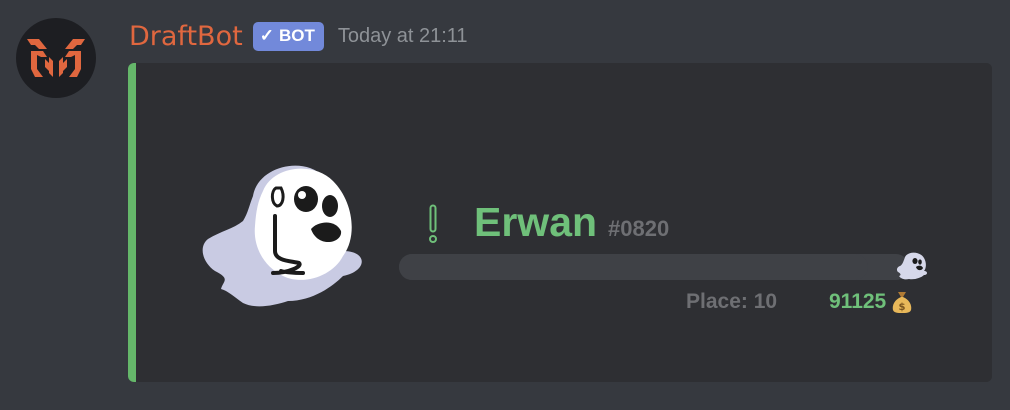 Image resolution: width=1010 pixels, height=410 pixels. I want to click on message-header: DraftBot ✓ BOT Today at 21:11, so click(298, 36).